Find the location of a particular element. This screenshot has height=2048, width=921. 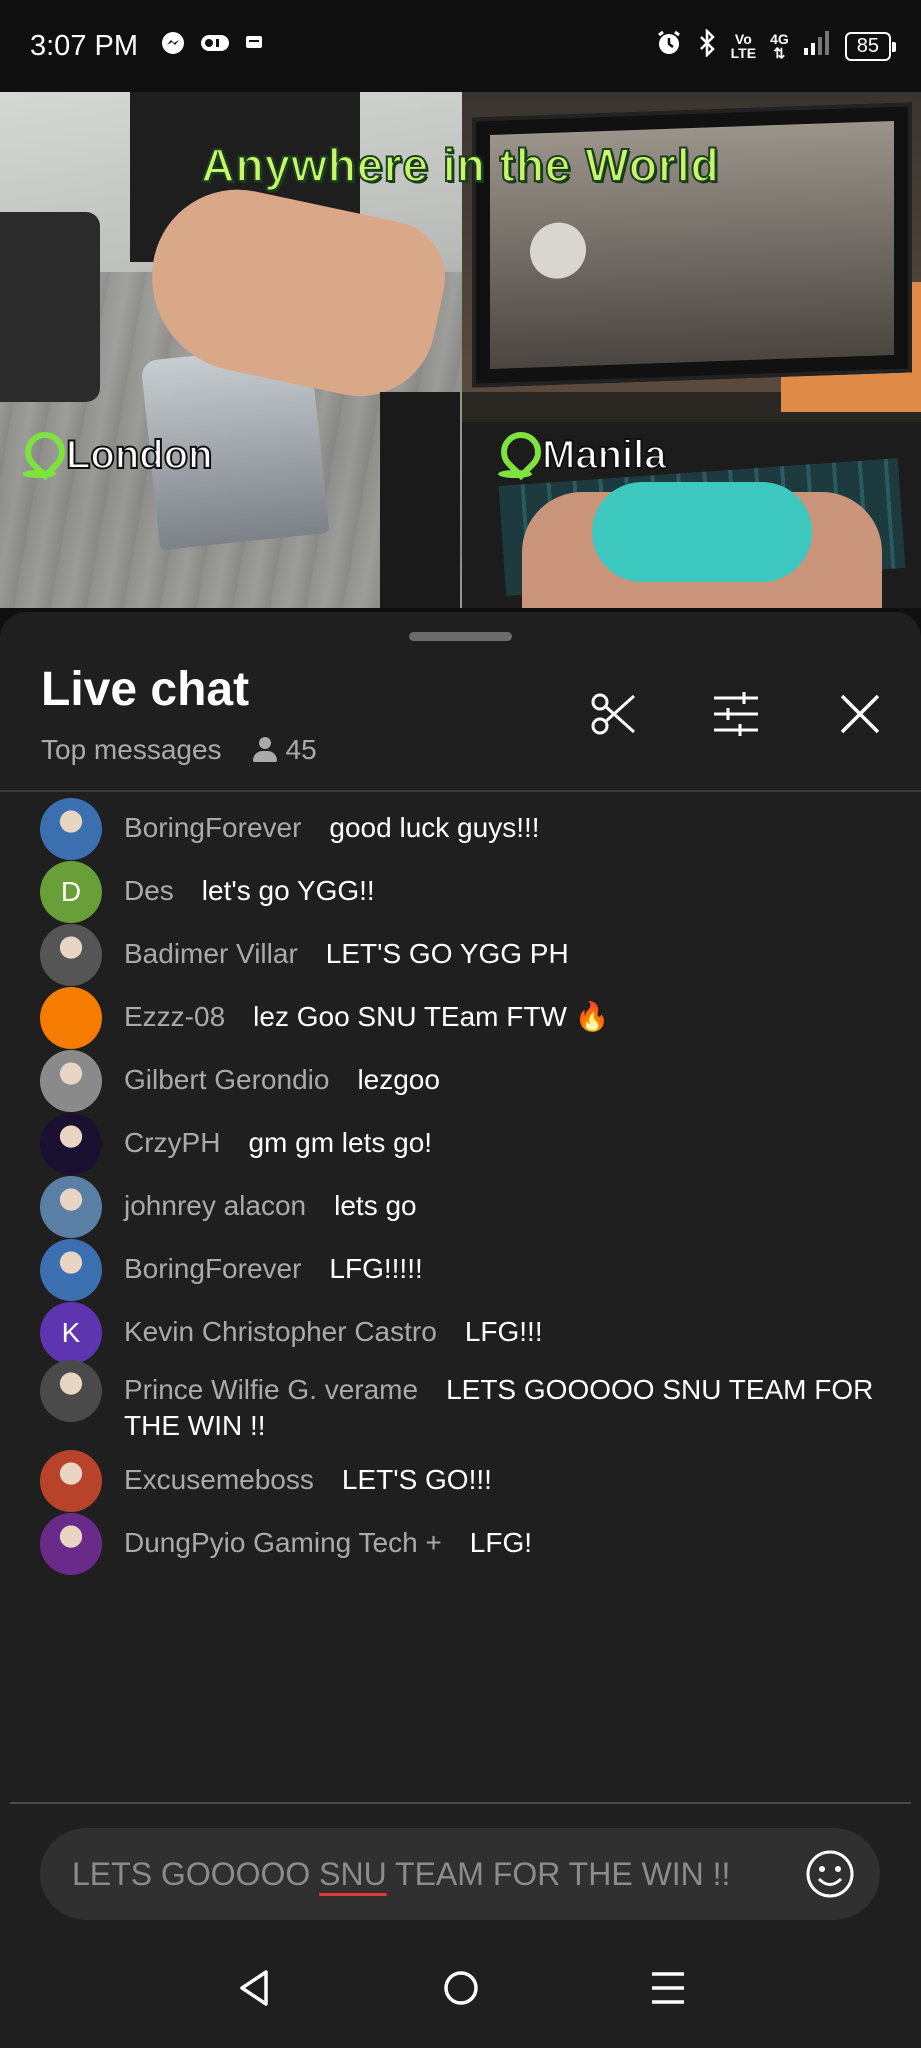

bluetooth-icon is located at coordinates (707, 45).